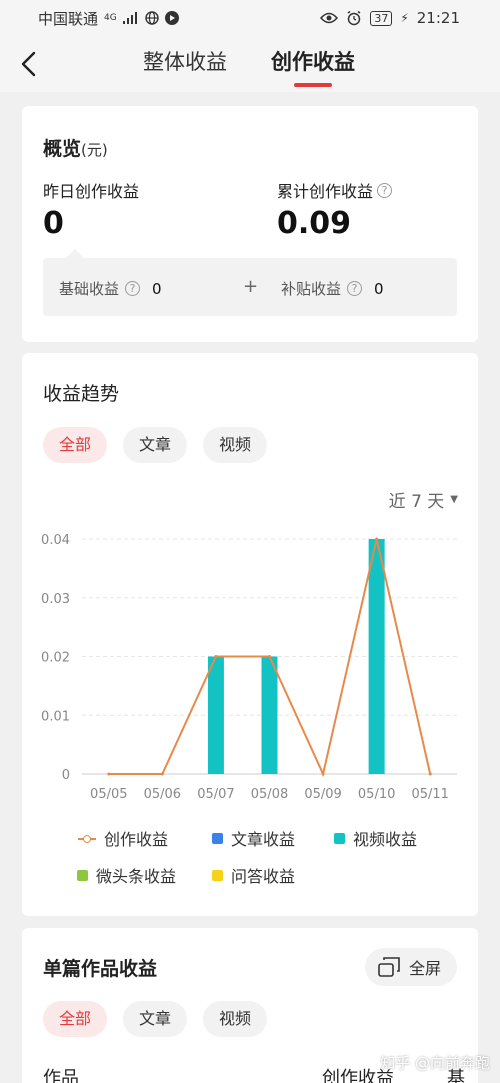 The height and width of the screenshot is (1083, 500). What do you see at coordinates (424, 968) in the screenshot?
I see `fullscreen-label: 全屏` at bounding box center [424, 968].